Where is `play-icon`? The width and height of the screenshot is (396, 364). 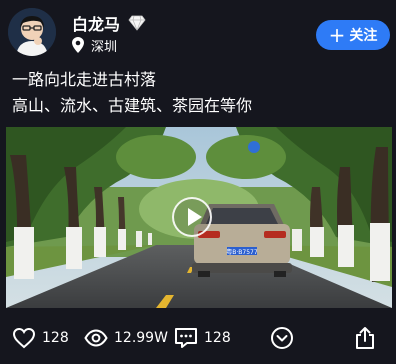
play-icon is located at coordinates (192, 217).